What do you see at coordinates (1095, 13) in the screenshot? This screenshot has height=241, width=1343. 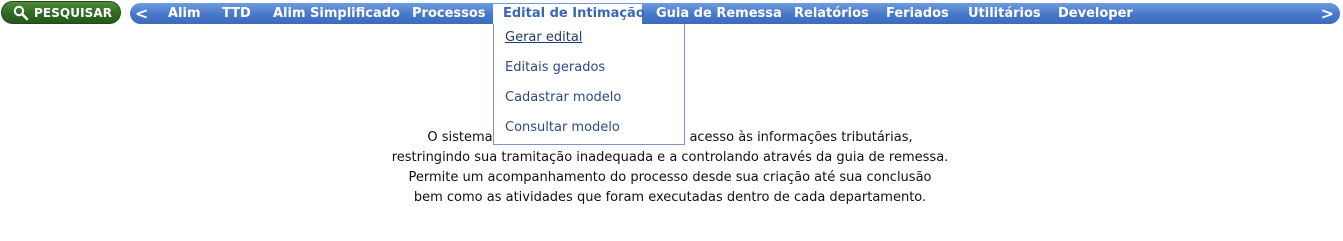 I see `menu-item-developer: Developer` at bounding box center [1095, 13].